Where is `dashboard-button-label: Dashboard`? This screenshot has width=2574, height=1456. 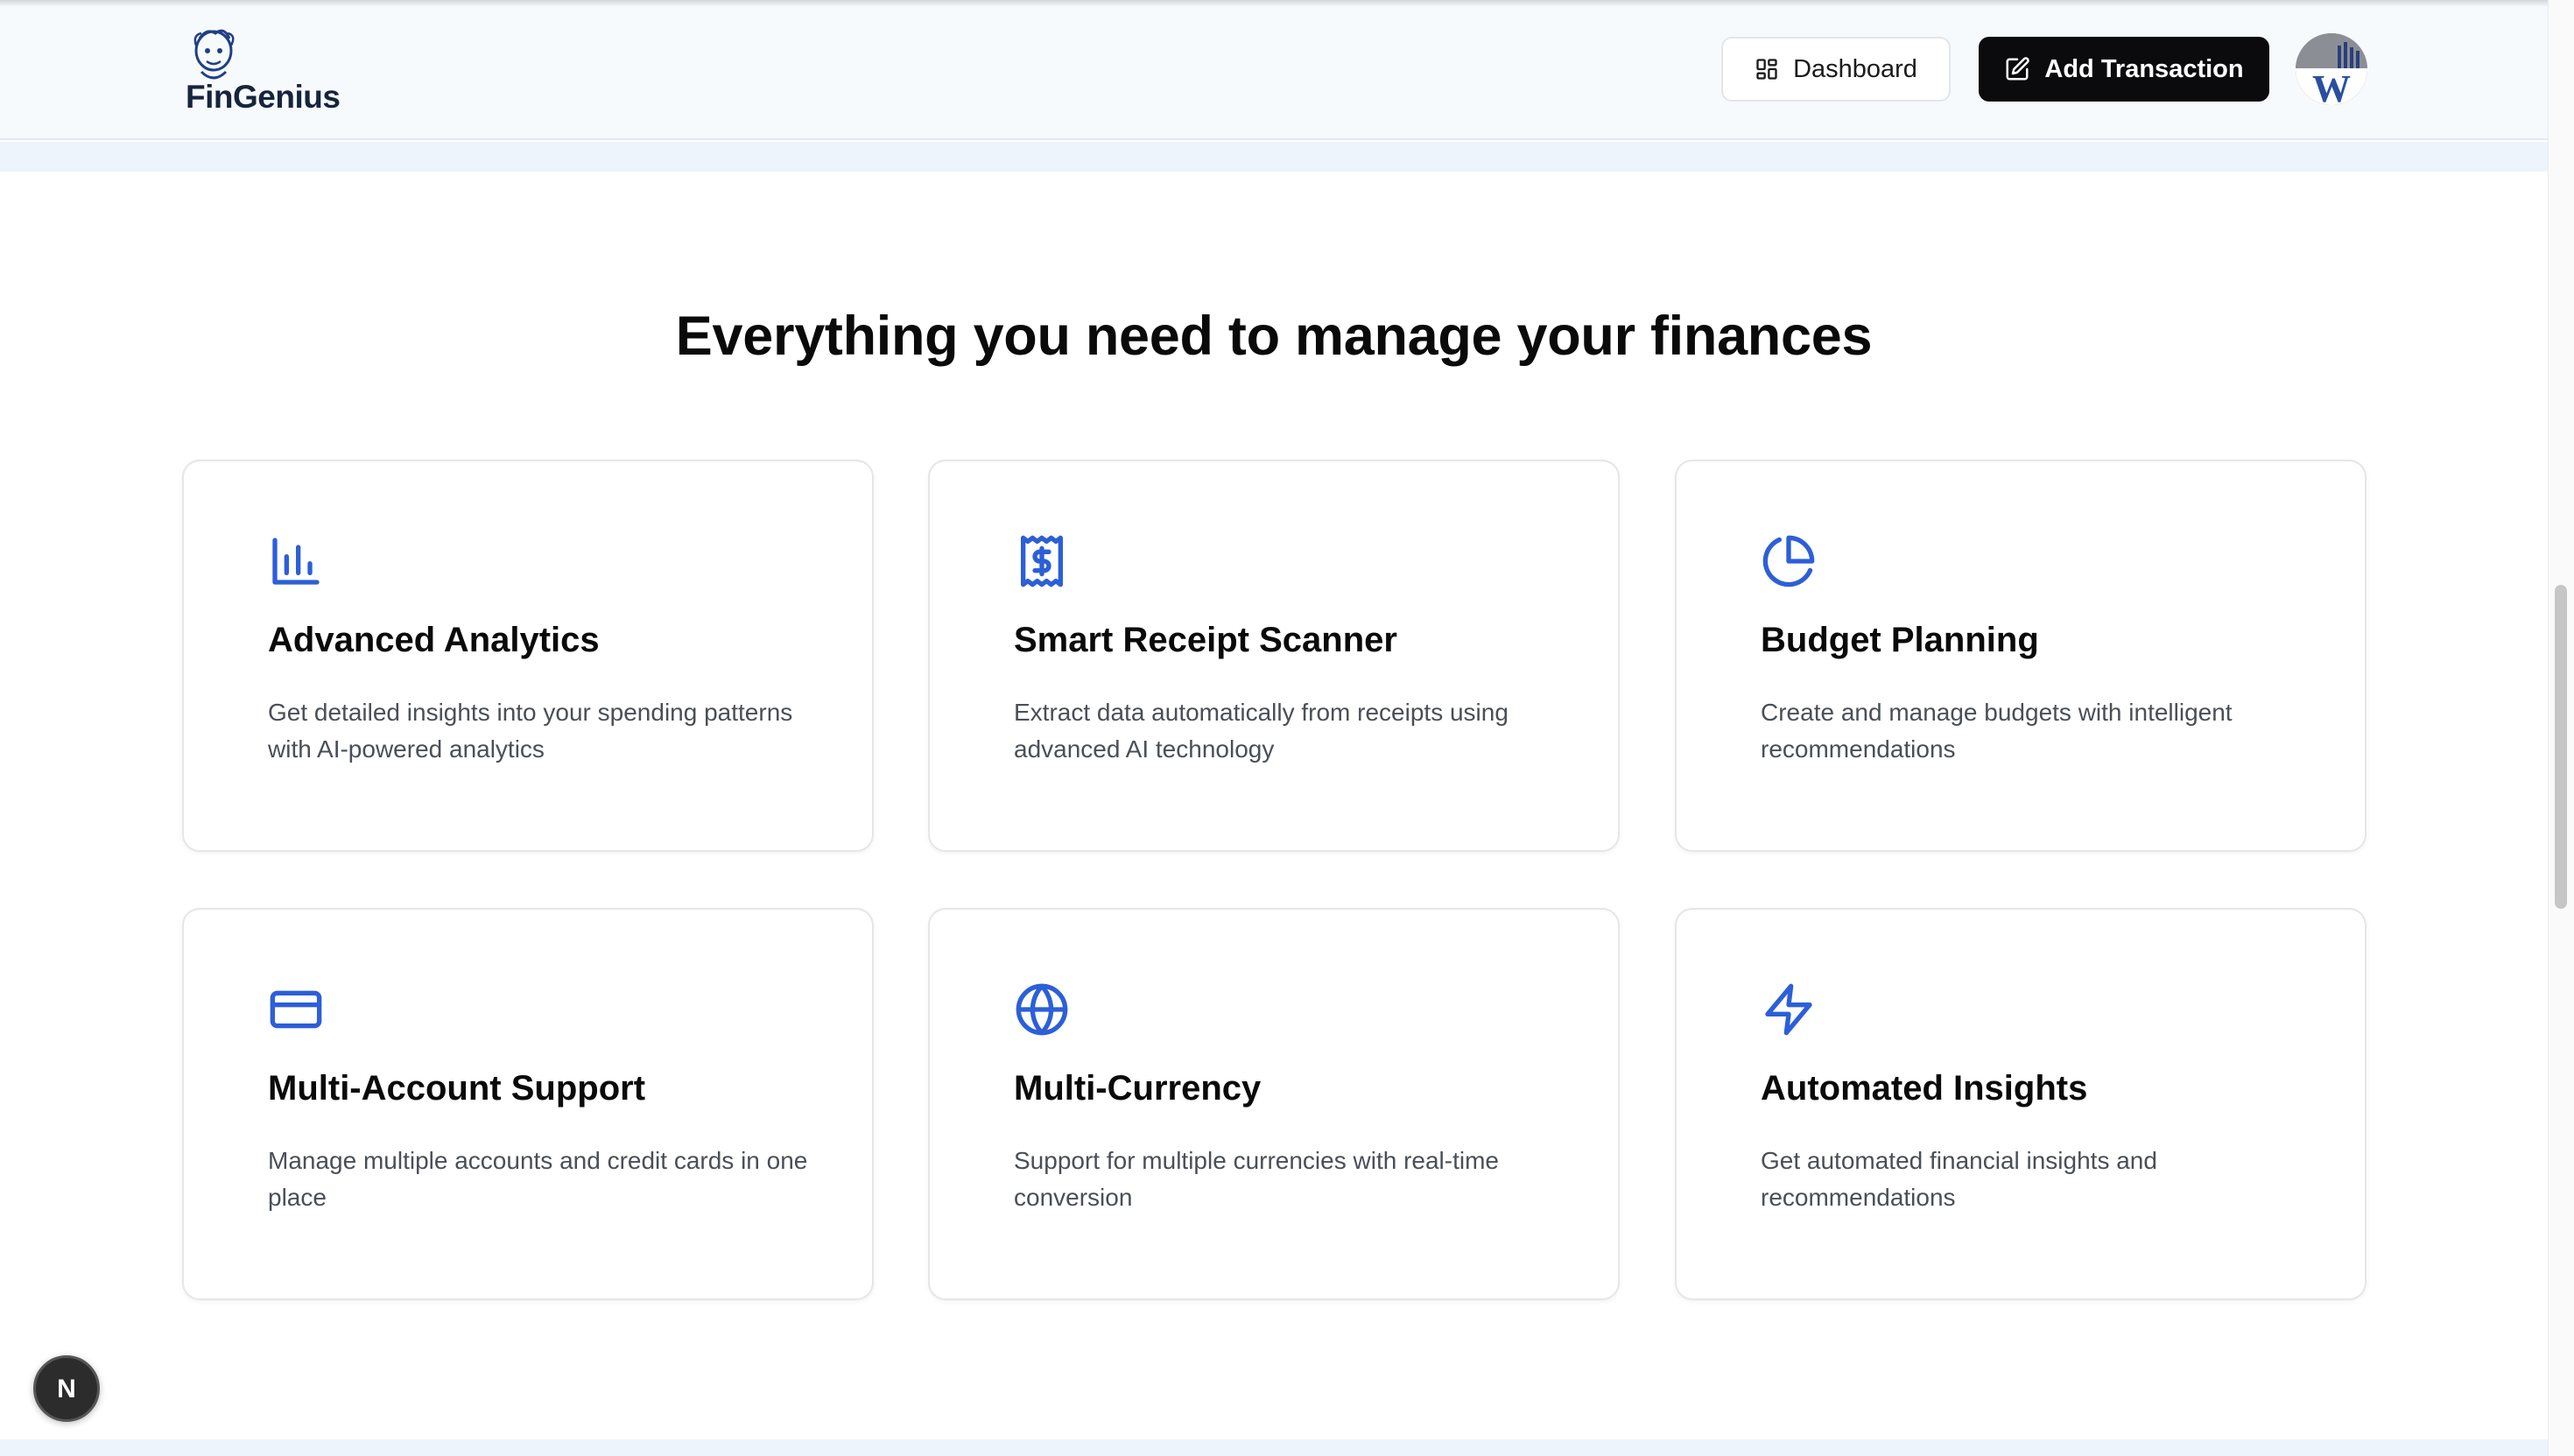 dashboard-button-label: Dashboard is located at coordinates (1855, 68).